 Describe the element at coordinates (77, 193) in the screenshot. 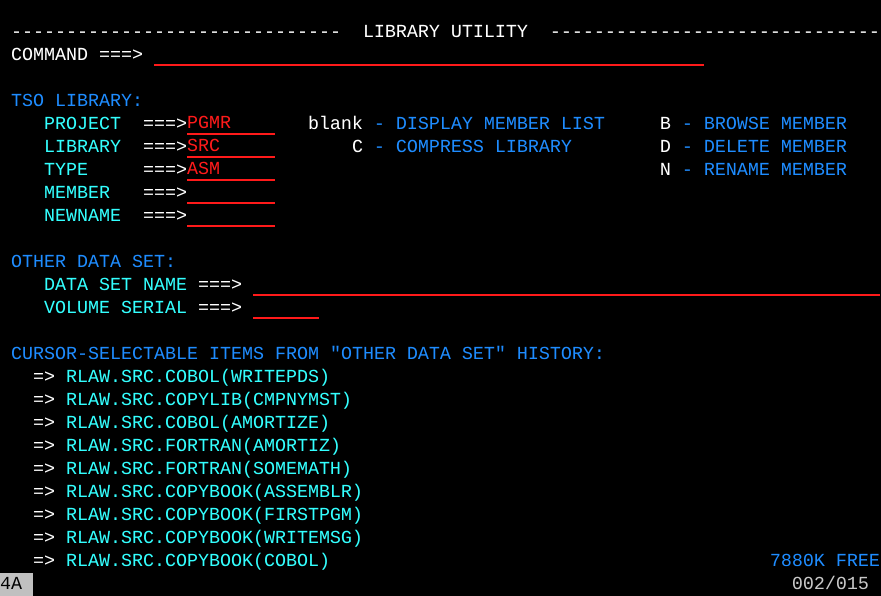

I see `field-label: MEMBER` at that location.